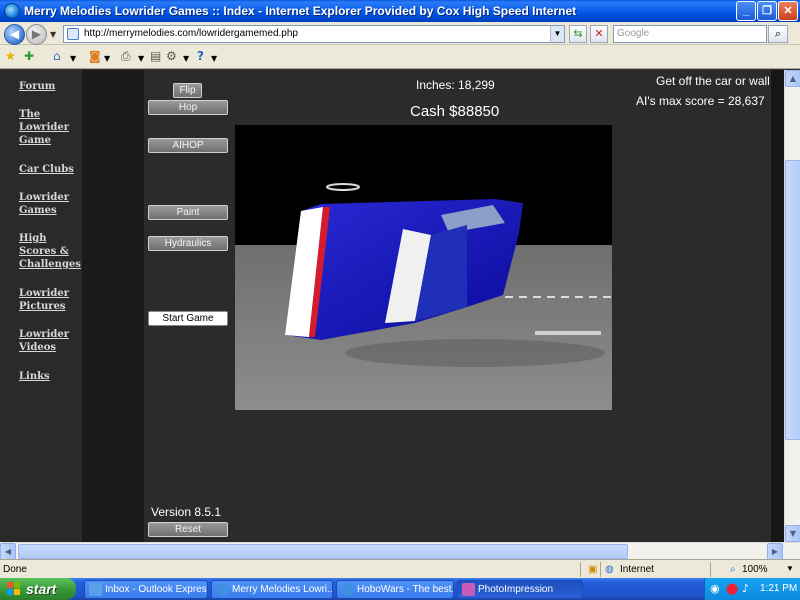 The width and height of the screenshot is (800, 600). I want to click on ai-max-score: AI's max score = 28,637, so click(700, 101).